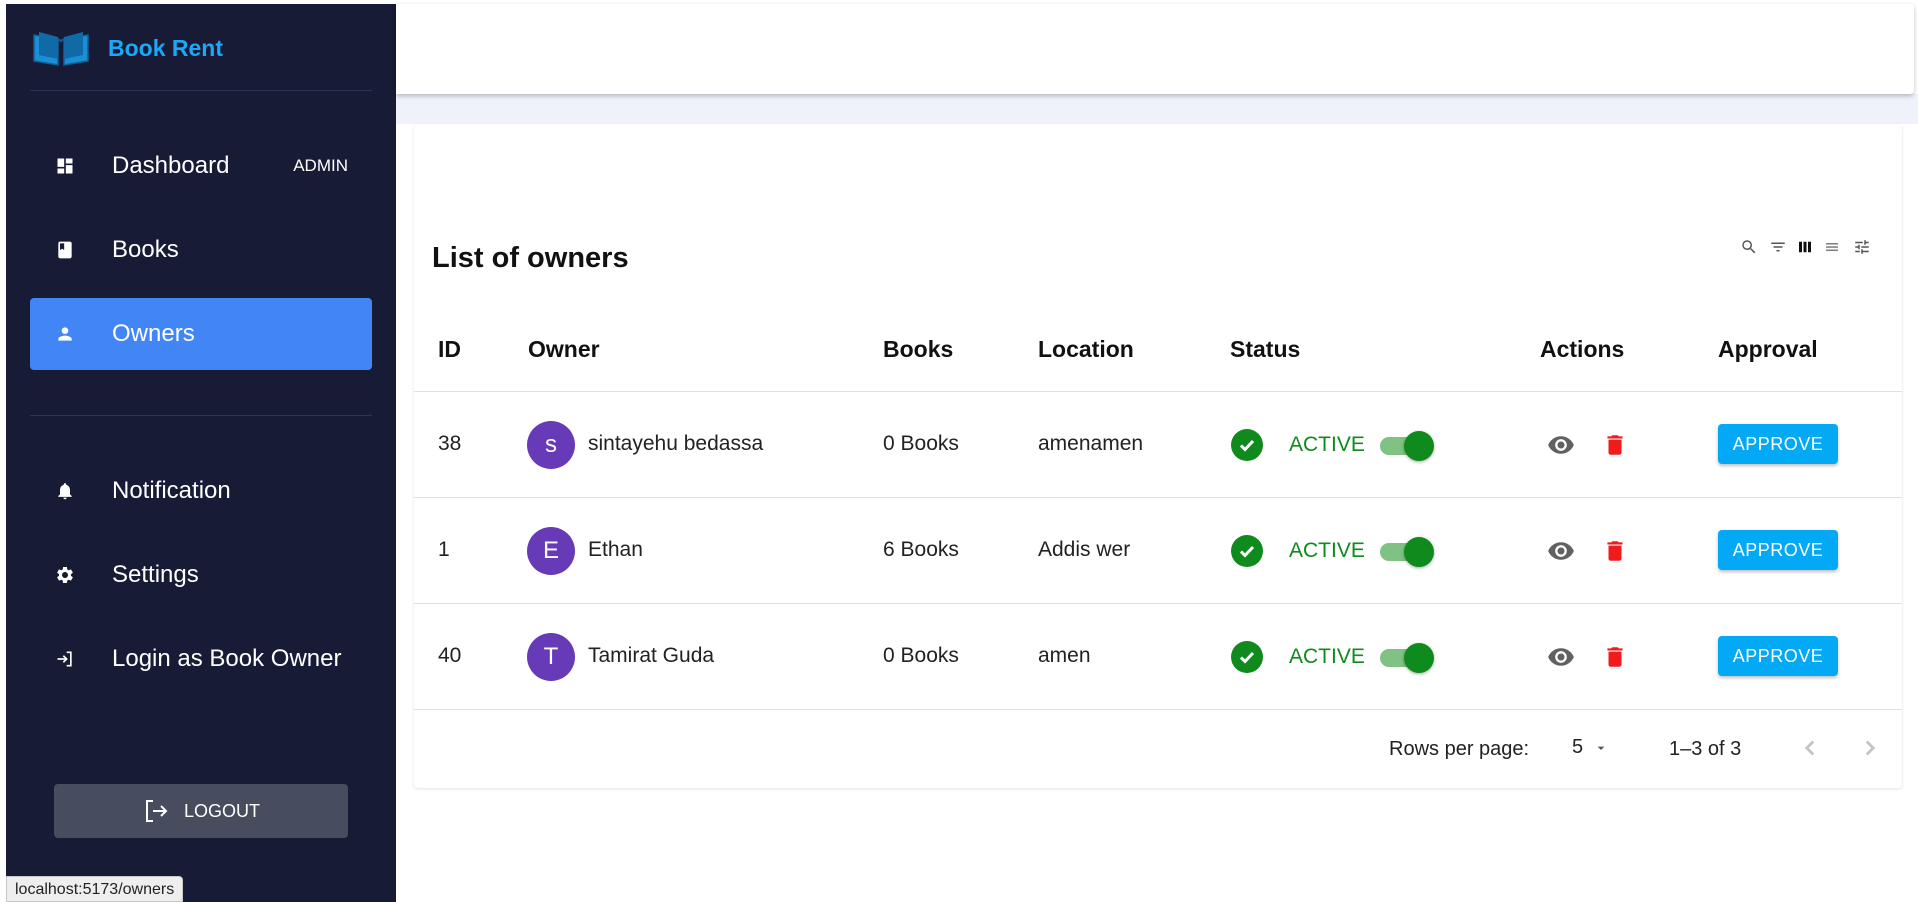 This screenshot has width=1918, height=902. Describe the element at coordinates (1590, 747) in the screenshot. I see `rows-per-page-select: 5` at that location.